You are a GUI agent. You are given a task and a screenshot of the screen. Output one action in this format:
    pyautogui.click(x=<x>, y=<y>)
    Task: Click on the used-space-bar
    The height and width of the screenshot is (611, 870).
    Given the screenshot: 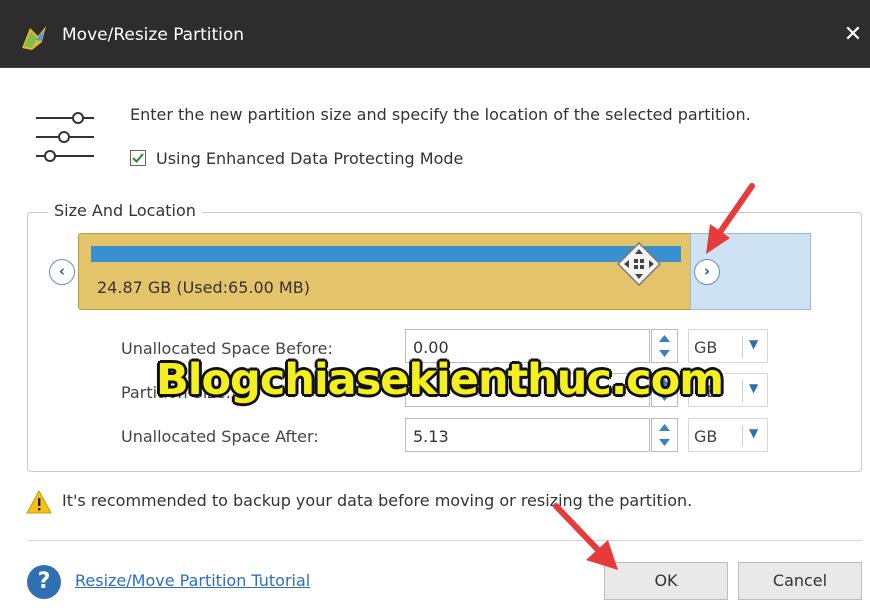 What is the action you would take?
    pyautogui.click(x=386, y=254)
    